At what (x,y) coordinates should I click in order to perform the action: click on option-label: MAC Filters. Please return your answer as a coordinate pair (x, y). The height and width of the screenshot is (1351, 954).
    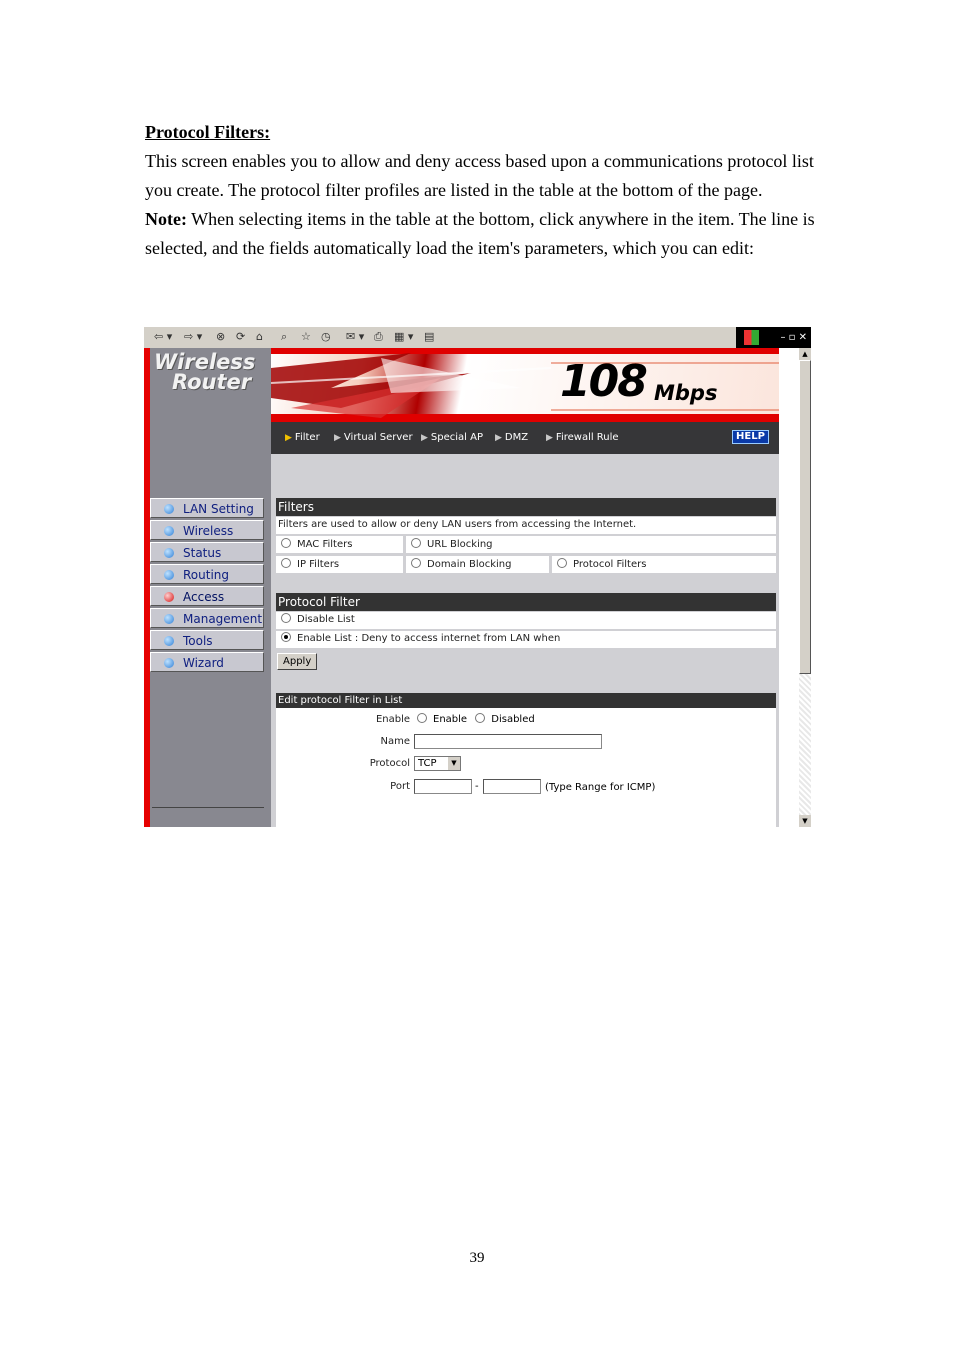
    Looking at the image, I should click on (325, 544).